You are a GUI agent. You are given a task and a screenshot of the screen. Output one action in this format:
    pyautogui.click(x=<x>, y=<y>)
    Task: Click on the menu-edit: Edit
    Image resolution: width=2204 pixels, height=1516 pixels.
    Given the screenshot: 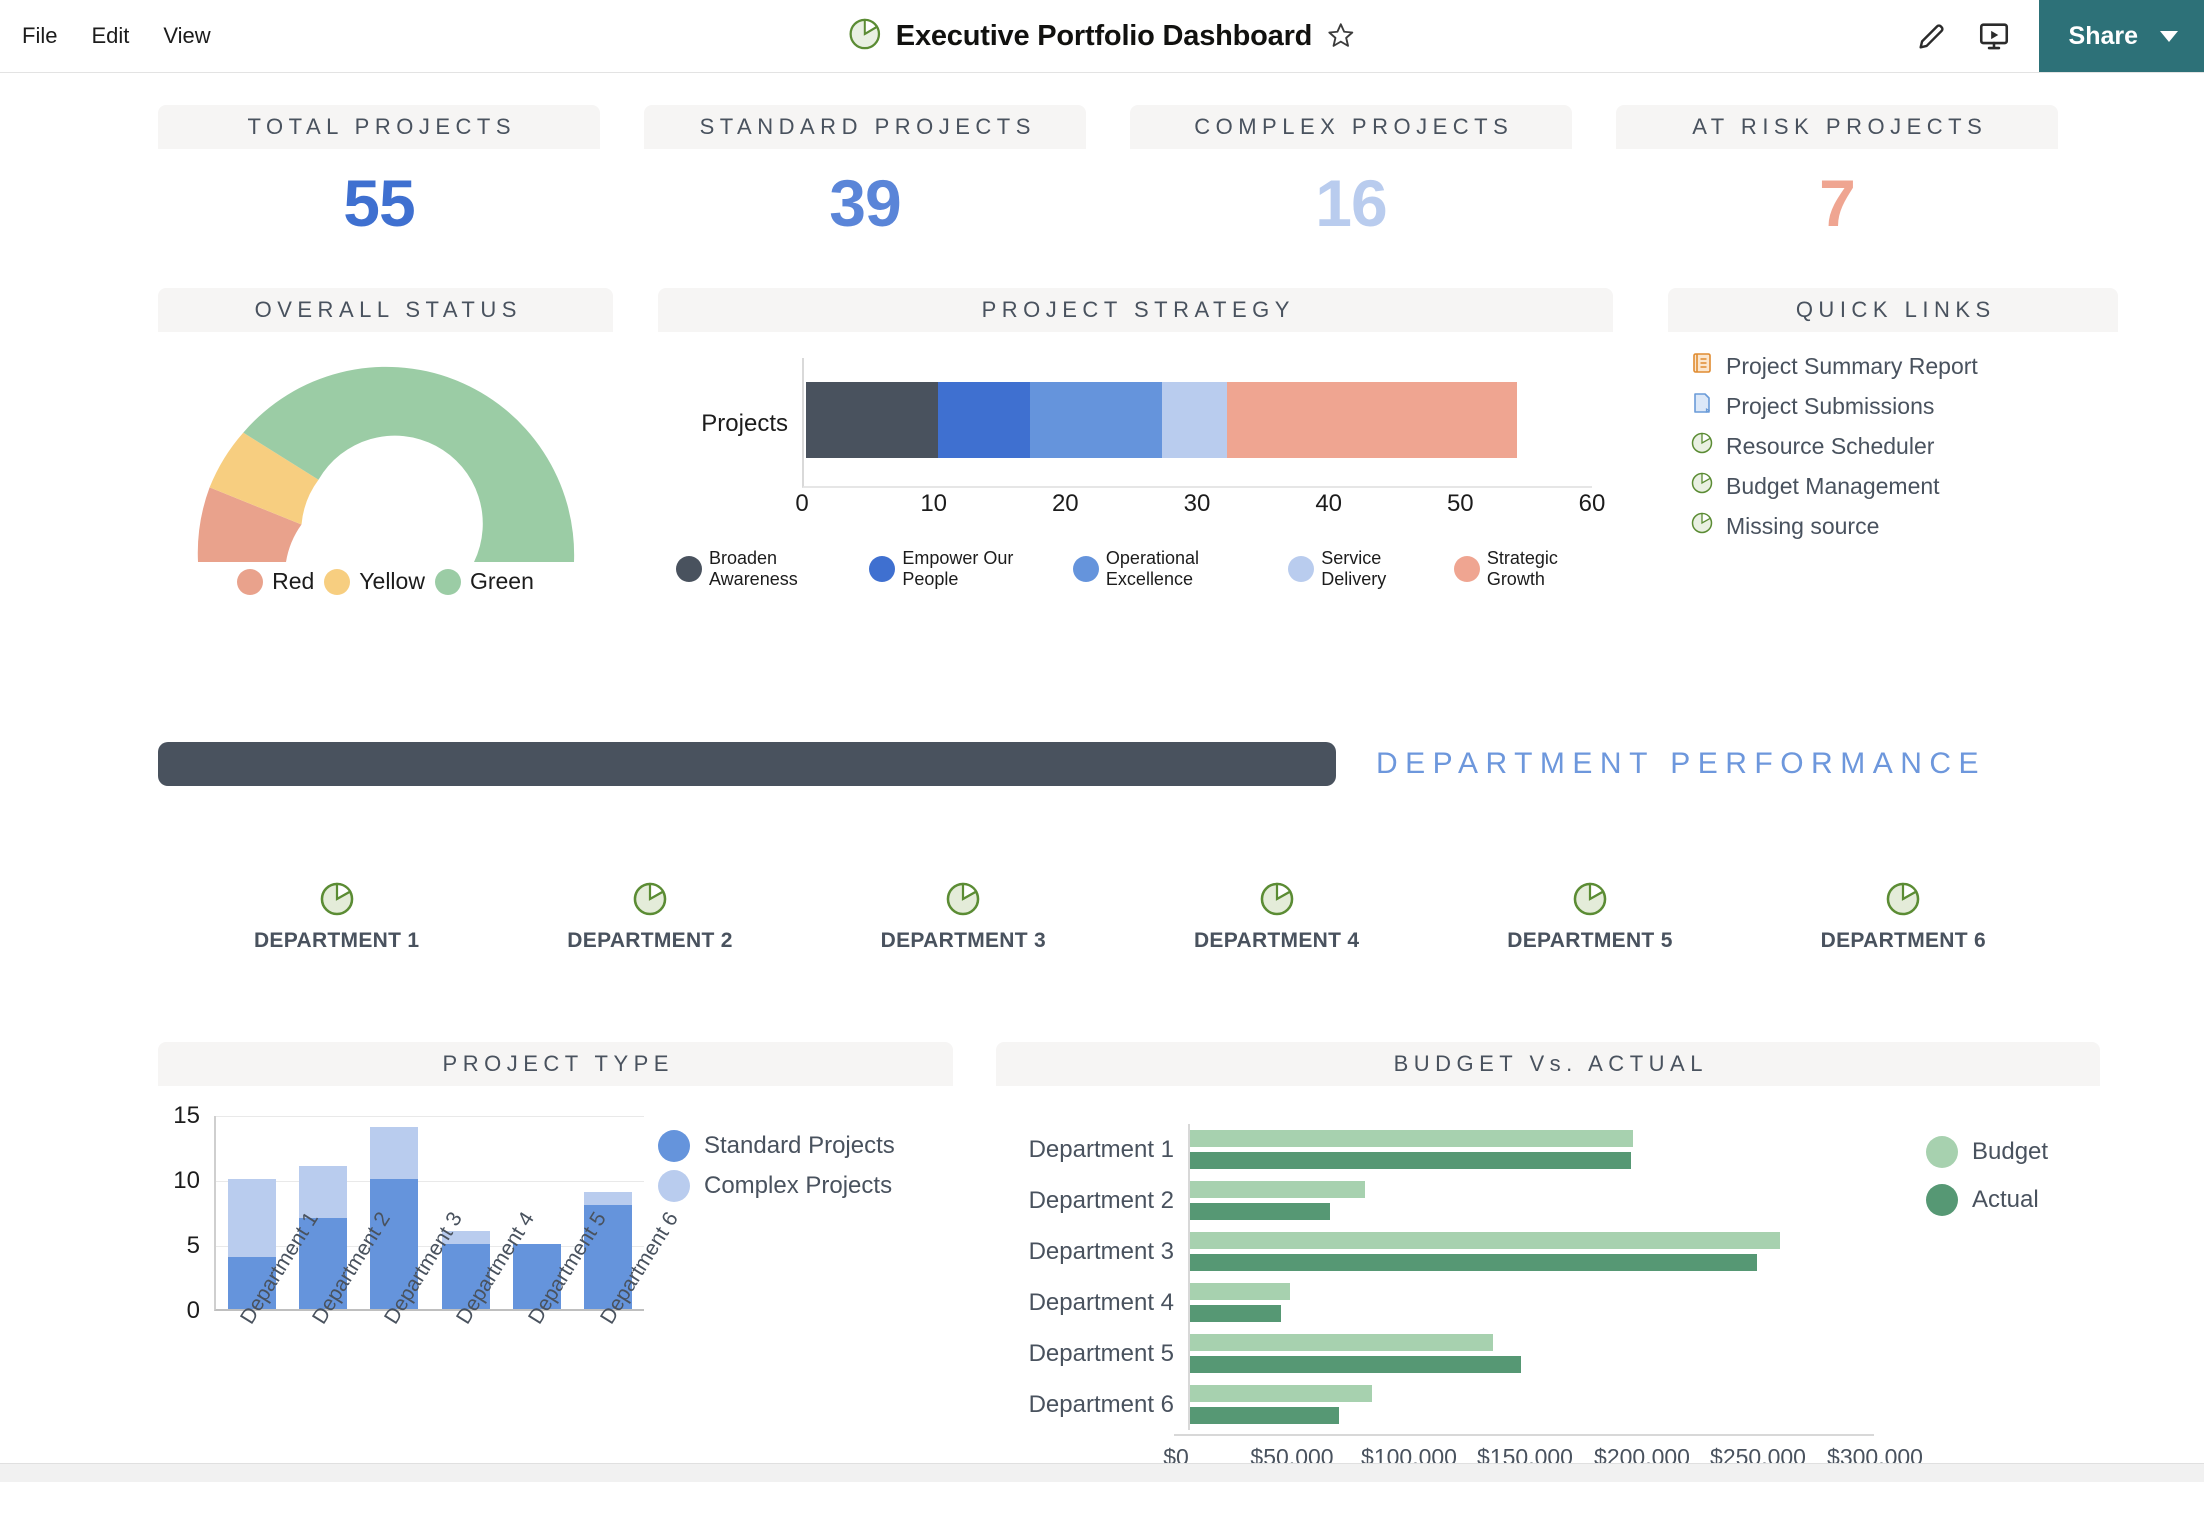 What is the action you would take?
    pyautogui.click(x=110, y=36)
    